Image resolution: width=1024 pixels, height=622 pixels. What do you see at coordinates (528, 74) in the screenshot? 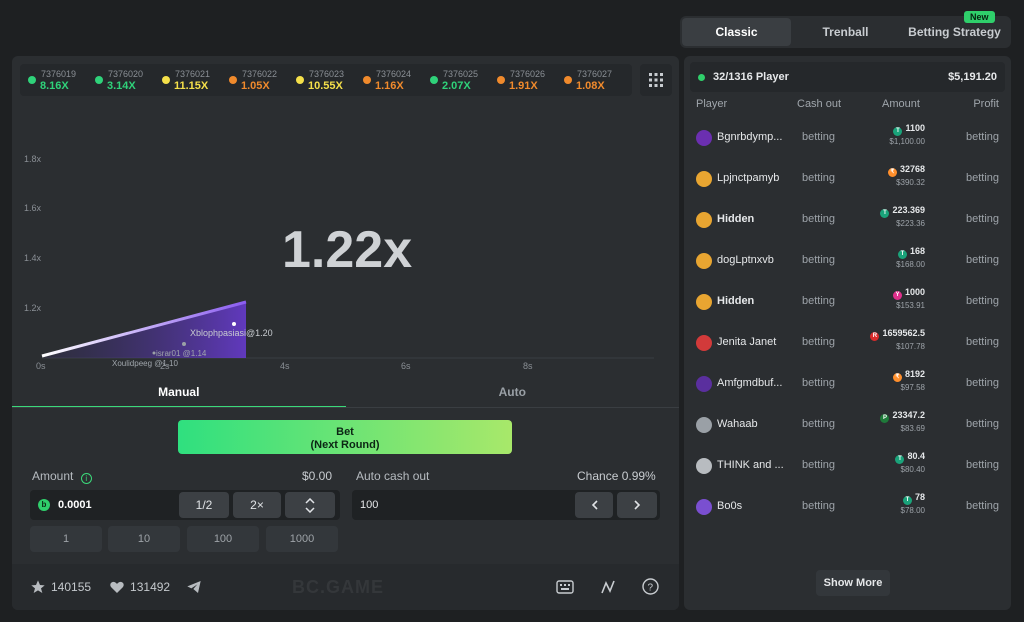
I see `round-id: 7376026` at bounding box center [528, 74].